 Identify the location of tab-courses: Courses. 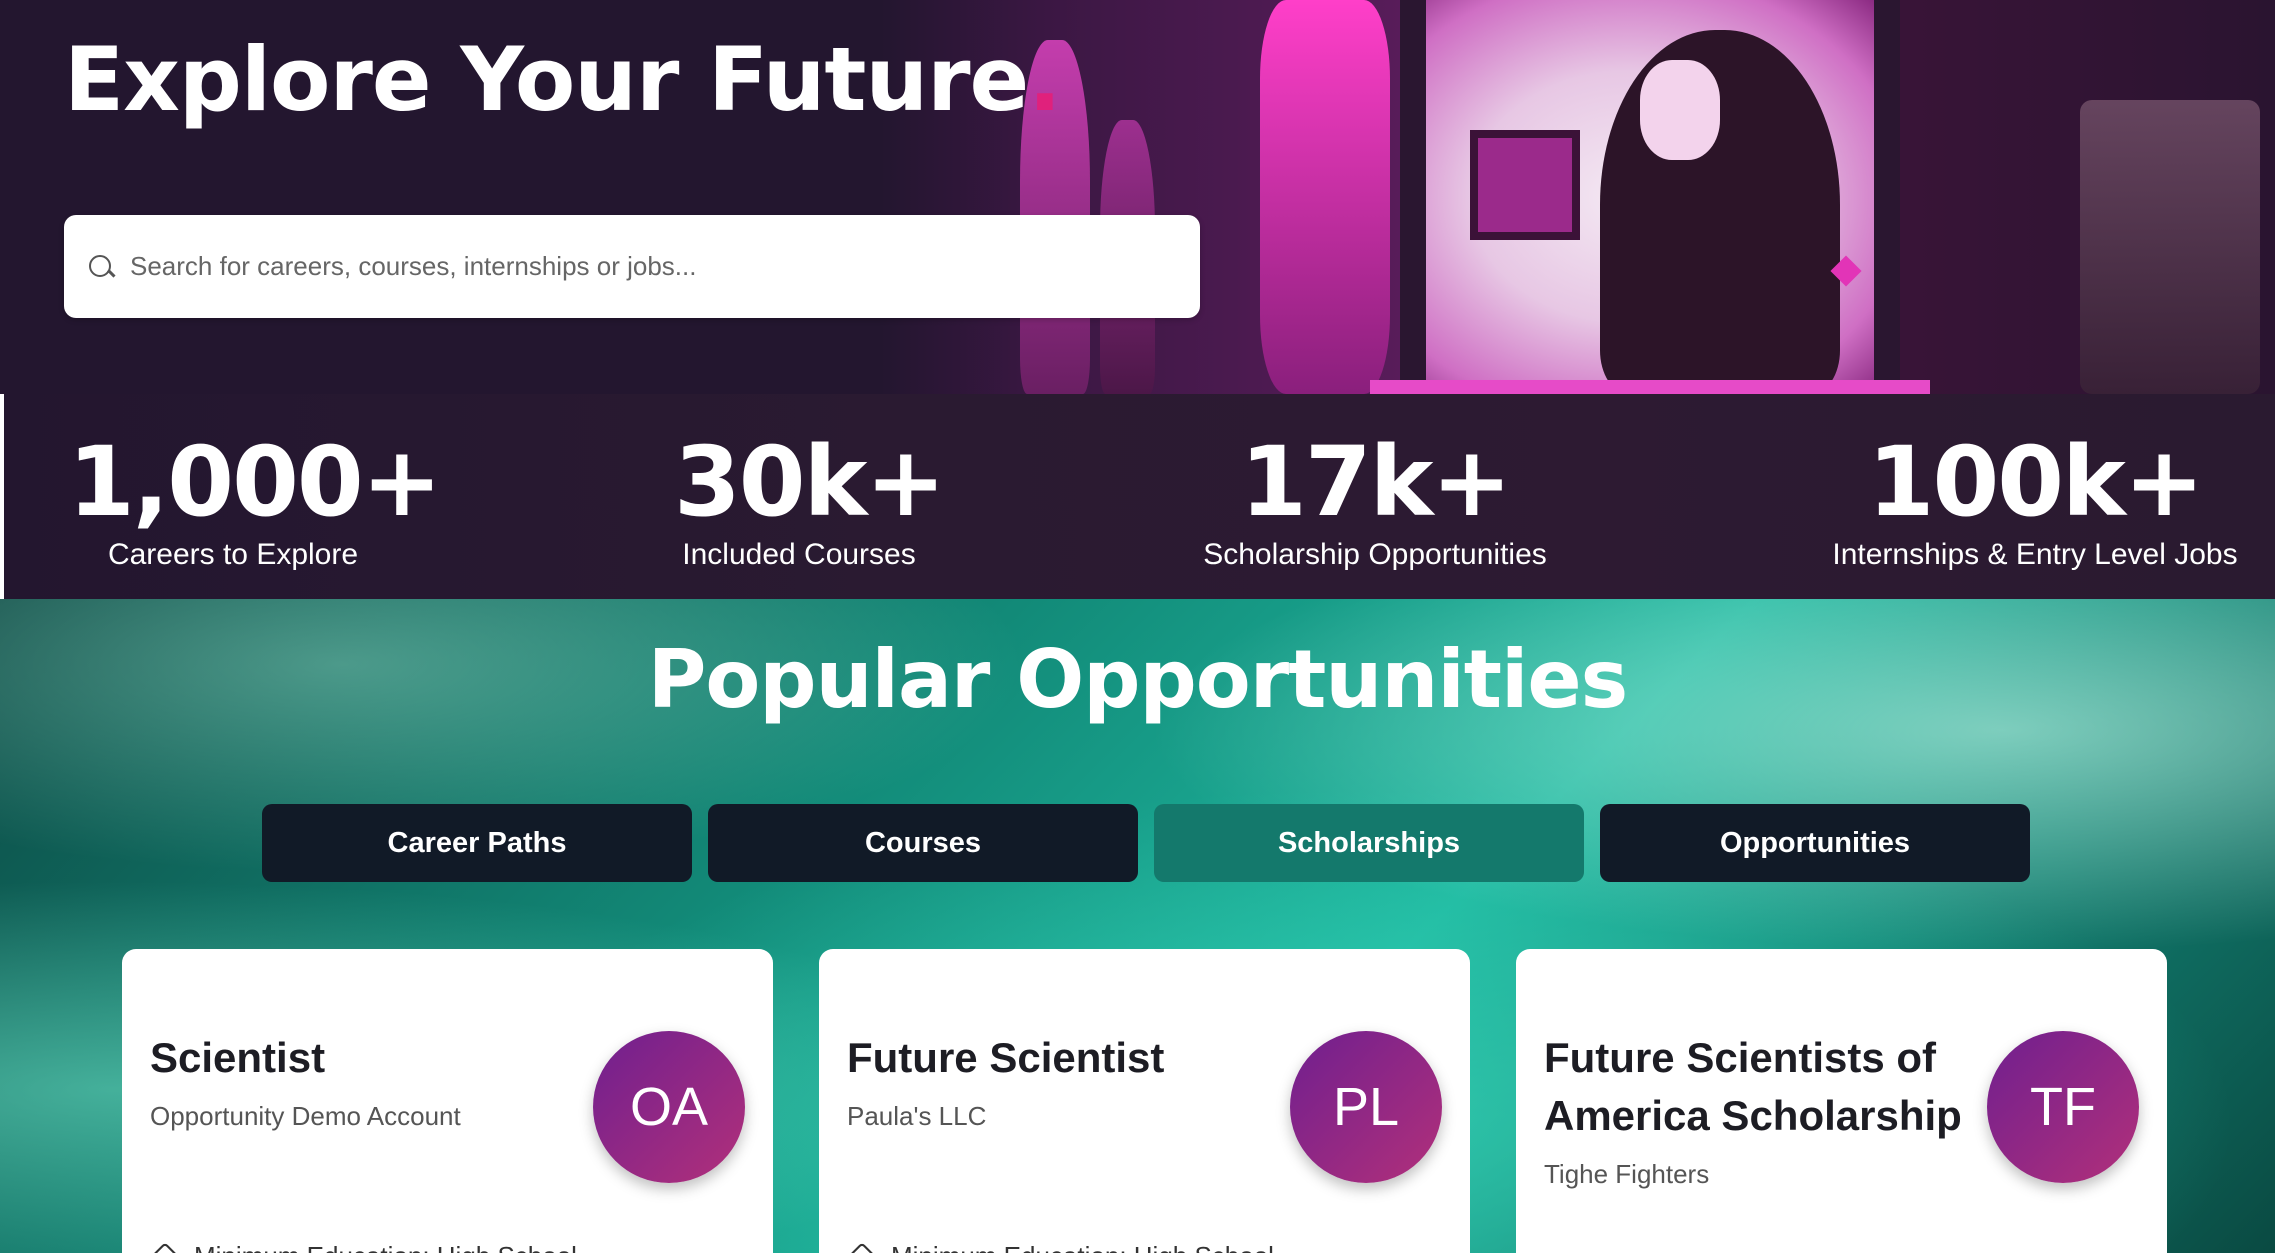
(923, 843).